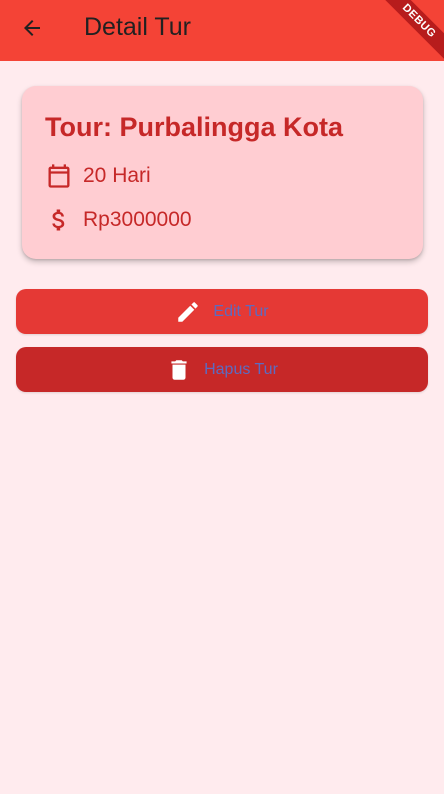  I want to click on page-title: Detail Tur, so click(137, 27).